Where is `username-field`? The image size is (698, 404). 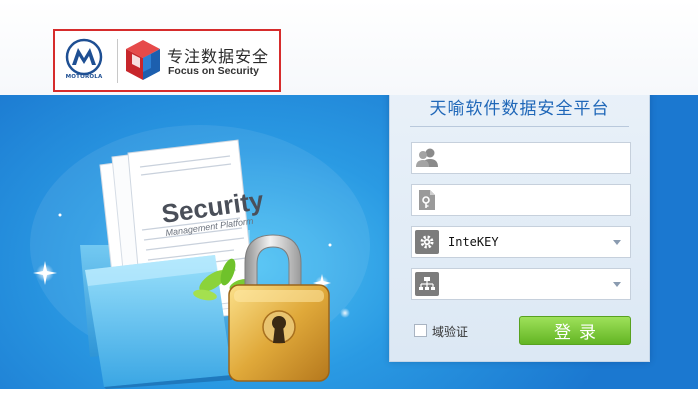 username-field is located at coordinates (521, 158).